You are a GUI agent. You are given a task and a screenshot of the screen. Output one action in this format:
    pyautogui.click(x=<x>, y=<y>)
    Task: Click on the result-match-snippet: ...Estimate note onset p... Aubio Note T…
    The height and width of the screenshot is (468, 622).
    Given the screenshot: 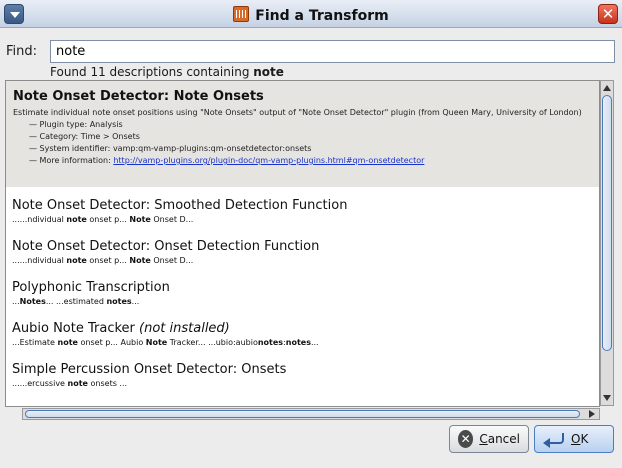 What is the action you would take?
    pyautogui.click(x=165, y=342)
    